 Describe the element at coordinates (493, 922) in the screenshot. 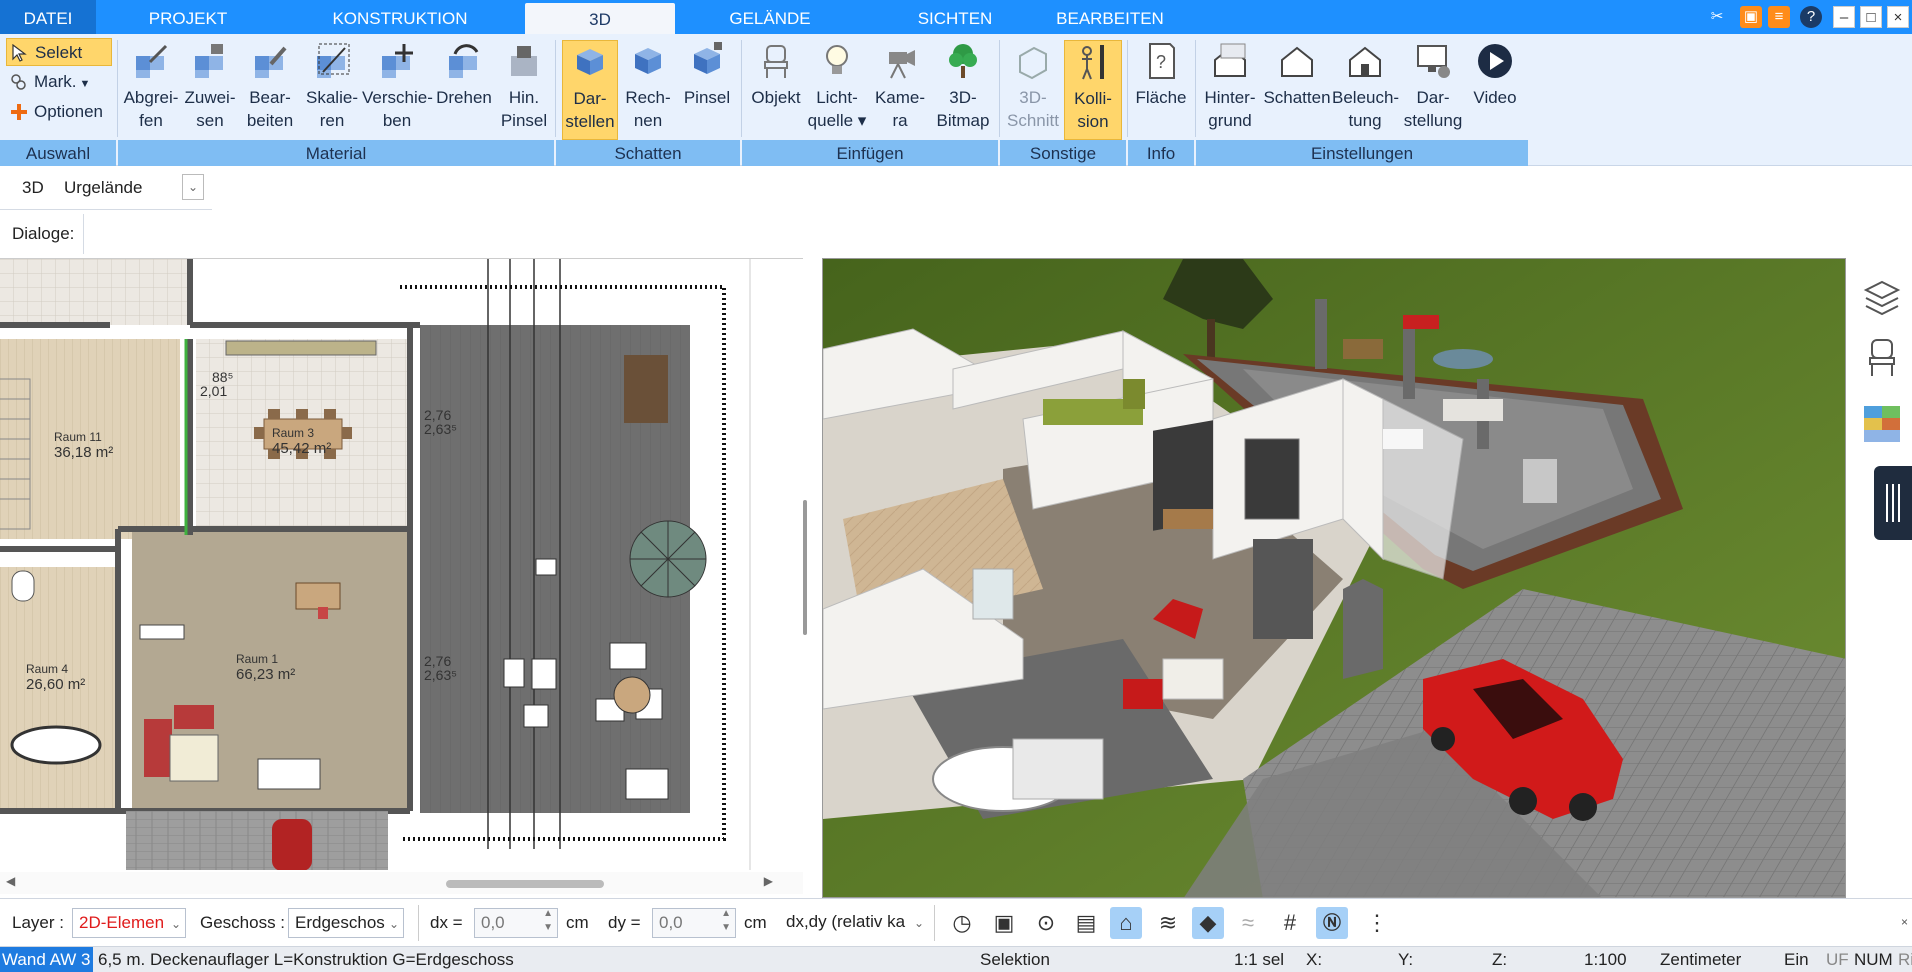

I see `dx-value: 0,0` at that location.